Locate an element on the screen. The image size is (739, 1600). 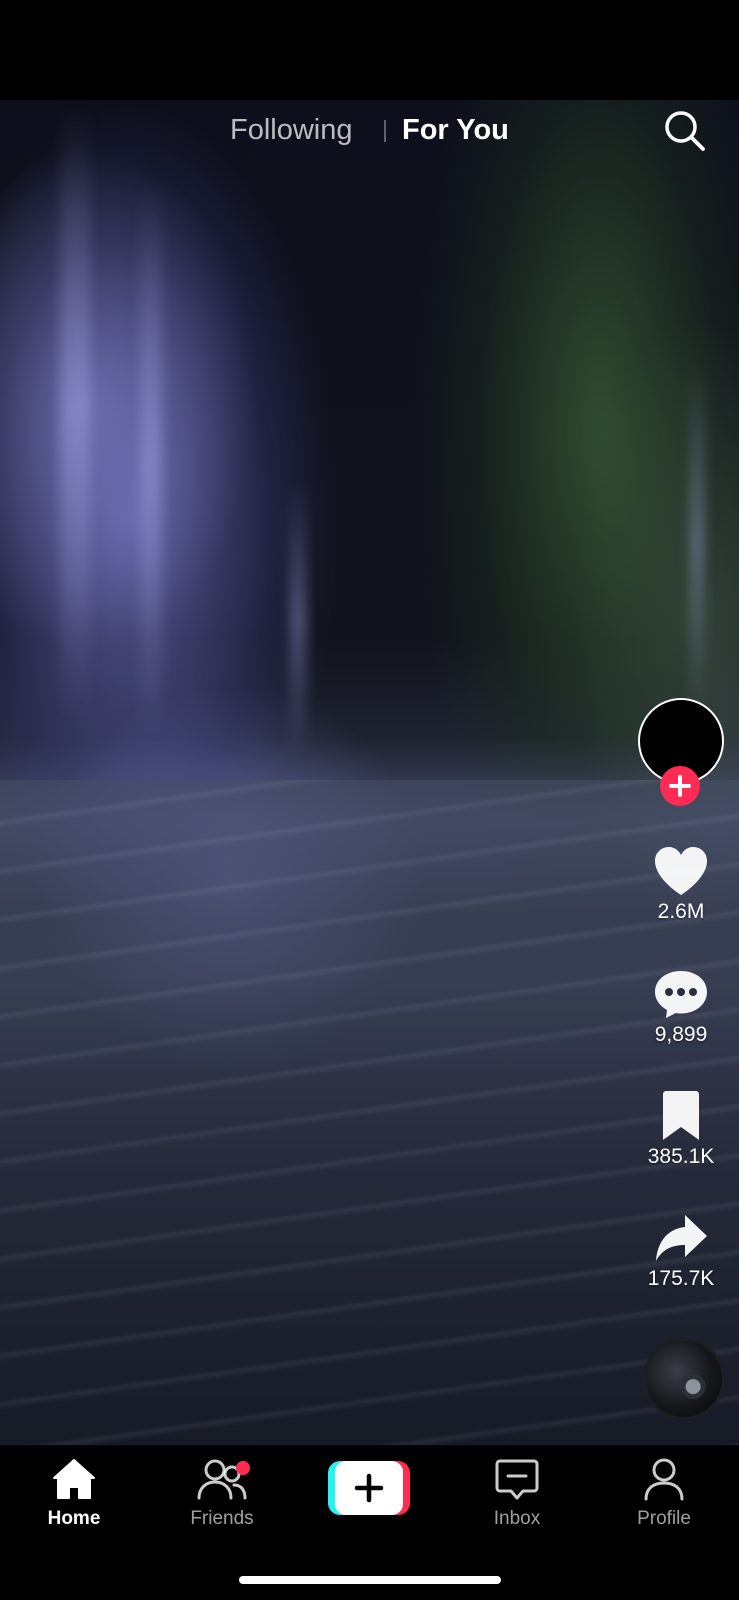
creator-avatar-button is located at coordinates (681, 754).